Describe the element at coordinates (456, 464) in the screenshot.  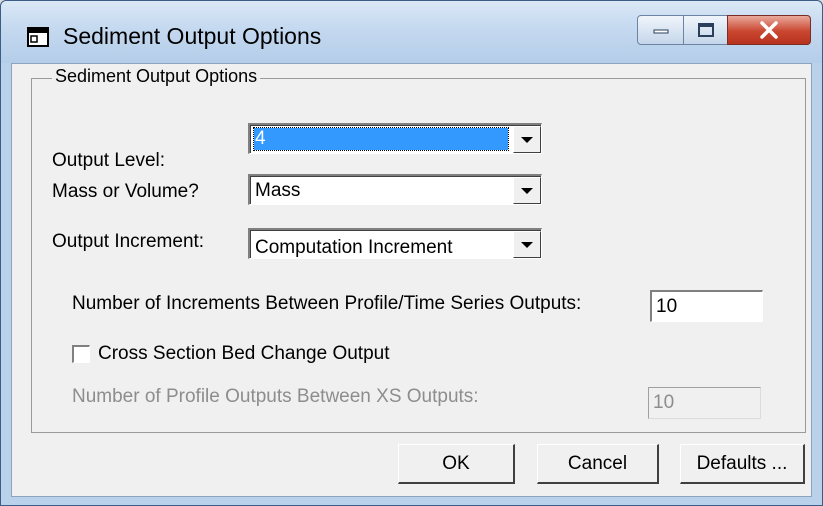
I see `ok-button: OK` at that location.